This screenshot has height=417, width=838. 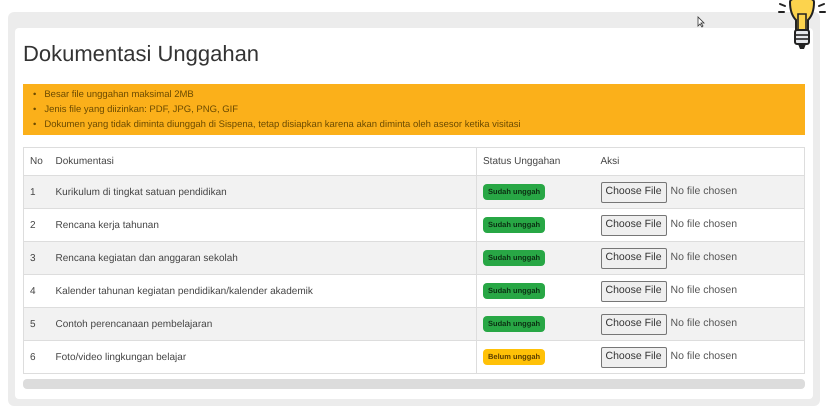 What do you see at coordinates (37, 192) in the screenshot?
I see `table-cell: 1` at bounding box center [37, 192].